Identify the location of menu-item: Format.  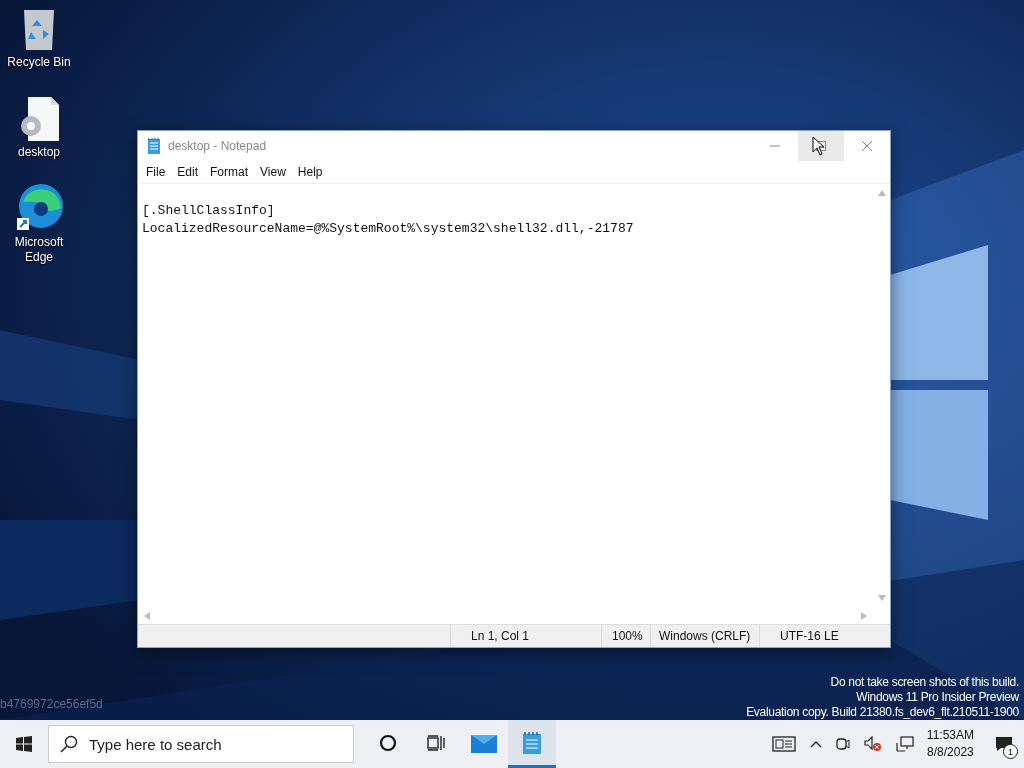
(229, 172).